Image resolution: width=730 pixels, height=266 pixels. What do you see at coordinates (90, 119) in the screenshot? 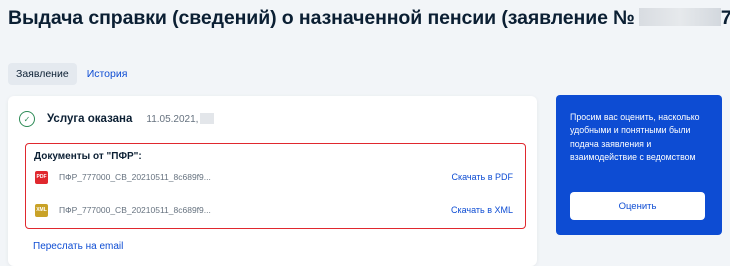
I see `status-label: Услуга оказана` at bounding box center [90, 119].